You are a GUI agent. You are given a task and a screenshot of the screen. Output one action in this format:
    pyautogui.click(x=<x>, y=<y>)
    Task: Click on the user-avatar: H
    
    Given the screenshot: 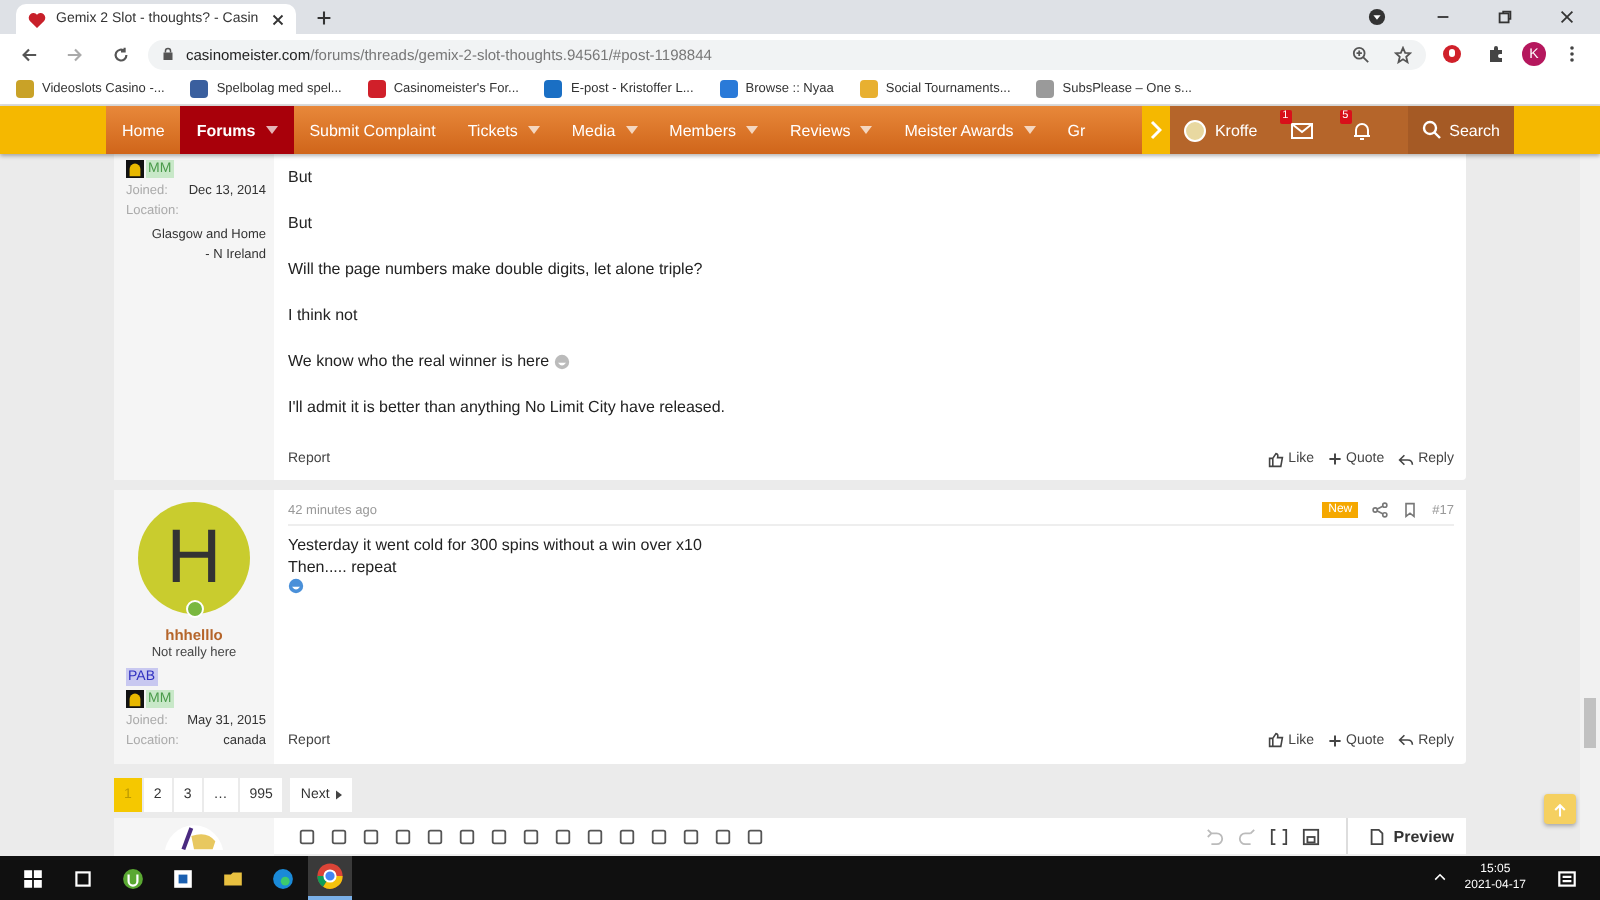 What is the action you would take?
    pyautogui.click(x=194, y=558)
    